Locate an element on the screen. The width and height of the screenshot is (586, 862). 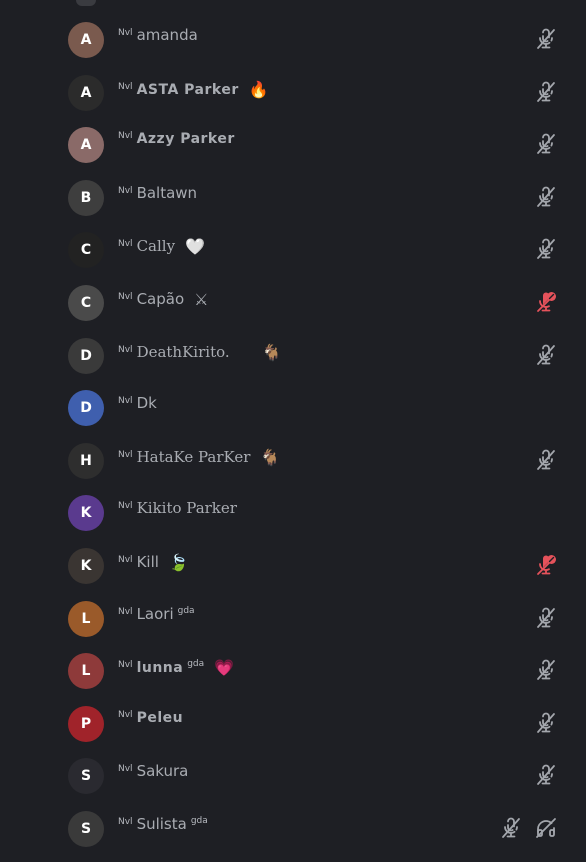
member-name: amanda is located at coordinates (167, 35).